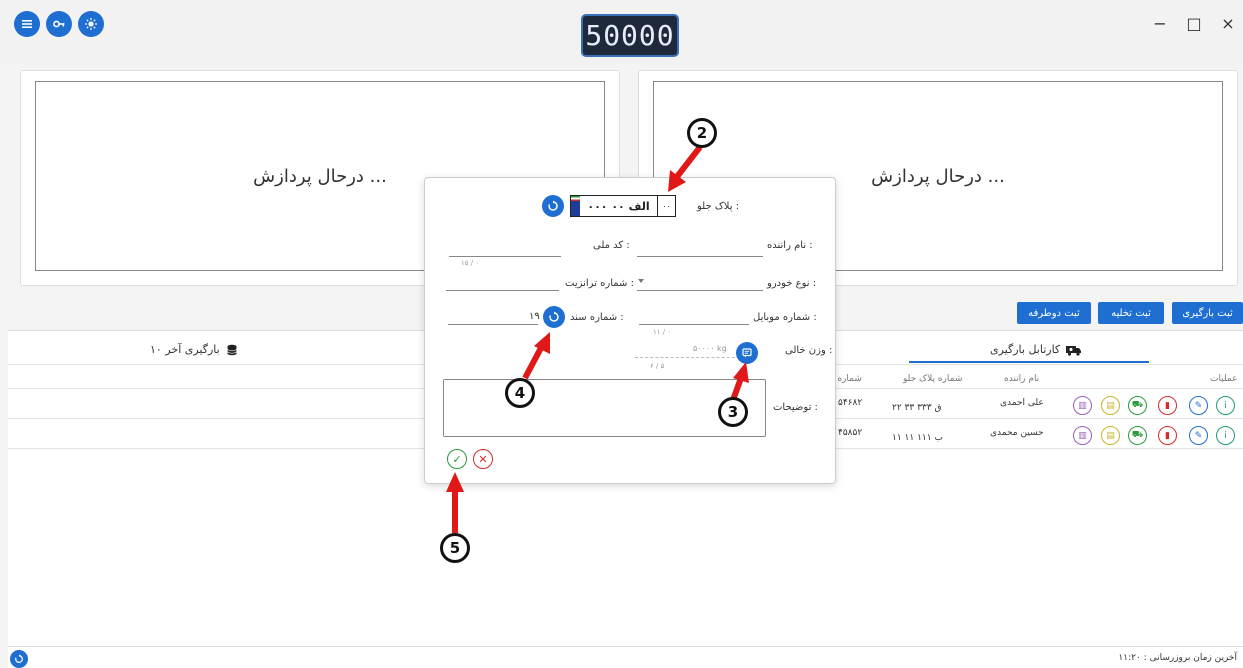 The height and width of the screenshot is (668, 1243). What do you see at coordinates (1160, 23) in the screenshot?
I see `minimize-button: −` at bounding box center [1160, 23].